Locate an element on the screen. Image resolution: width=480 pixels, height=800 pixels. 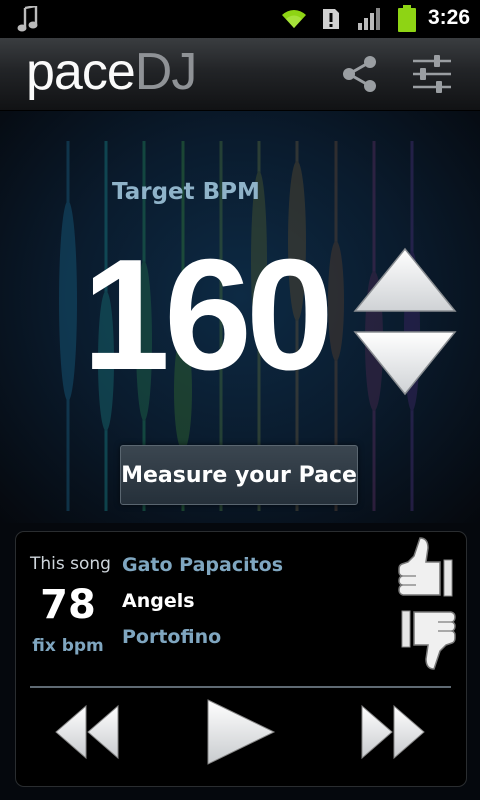
song-bpm-value: 78 is located at coordinates (68, 605).